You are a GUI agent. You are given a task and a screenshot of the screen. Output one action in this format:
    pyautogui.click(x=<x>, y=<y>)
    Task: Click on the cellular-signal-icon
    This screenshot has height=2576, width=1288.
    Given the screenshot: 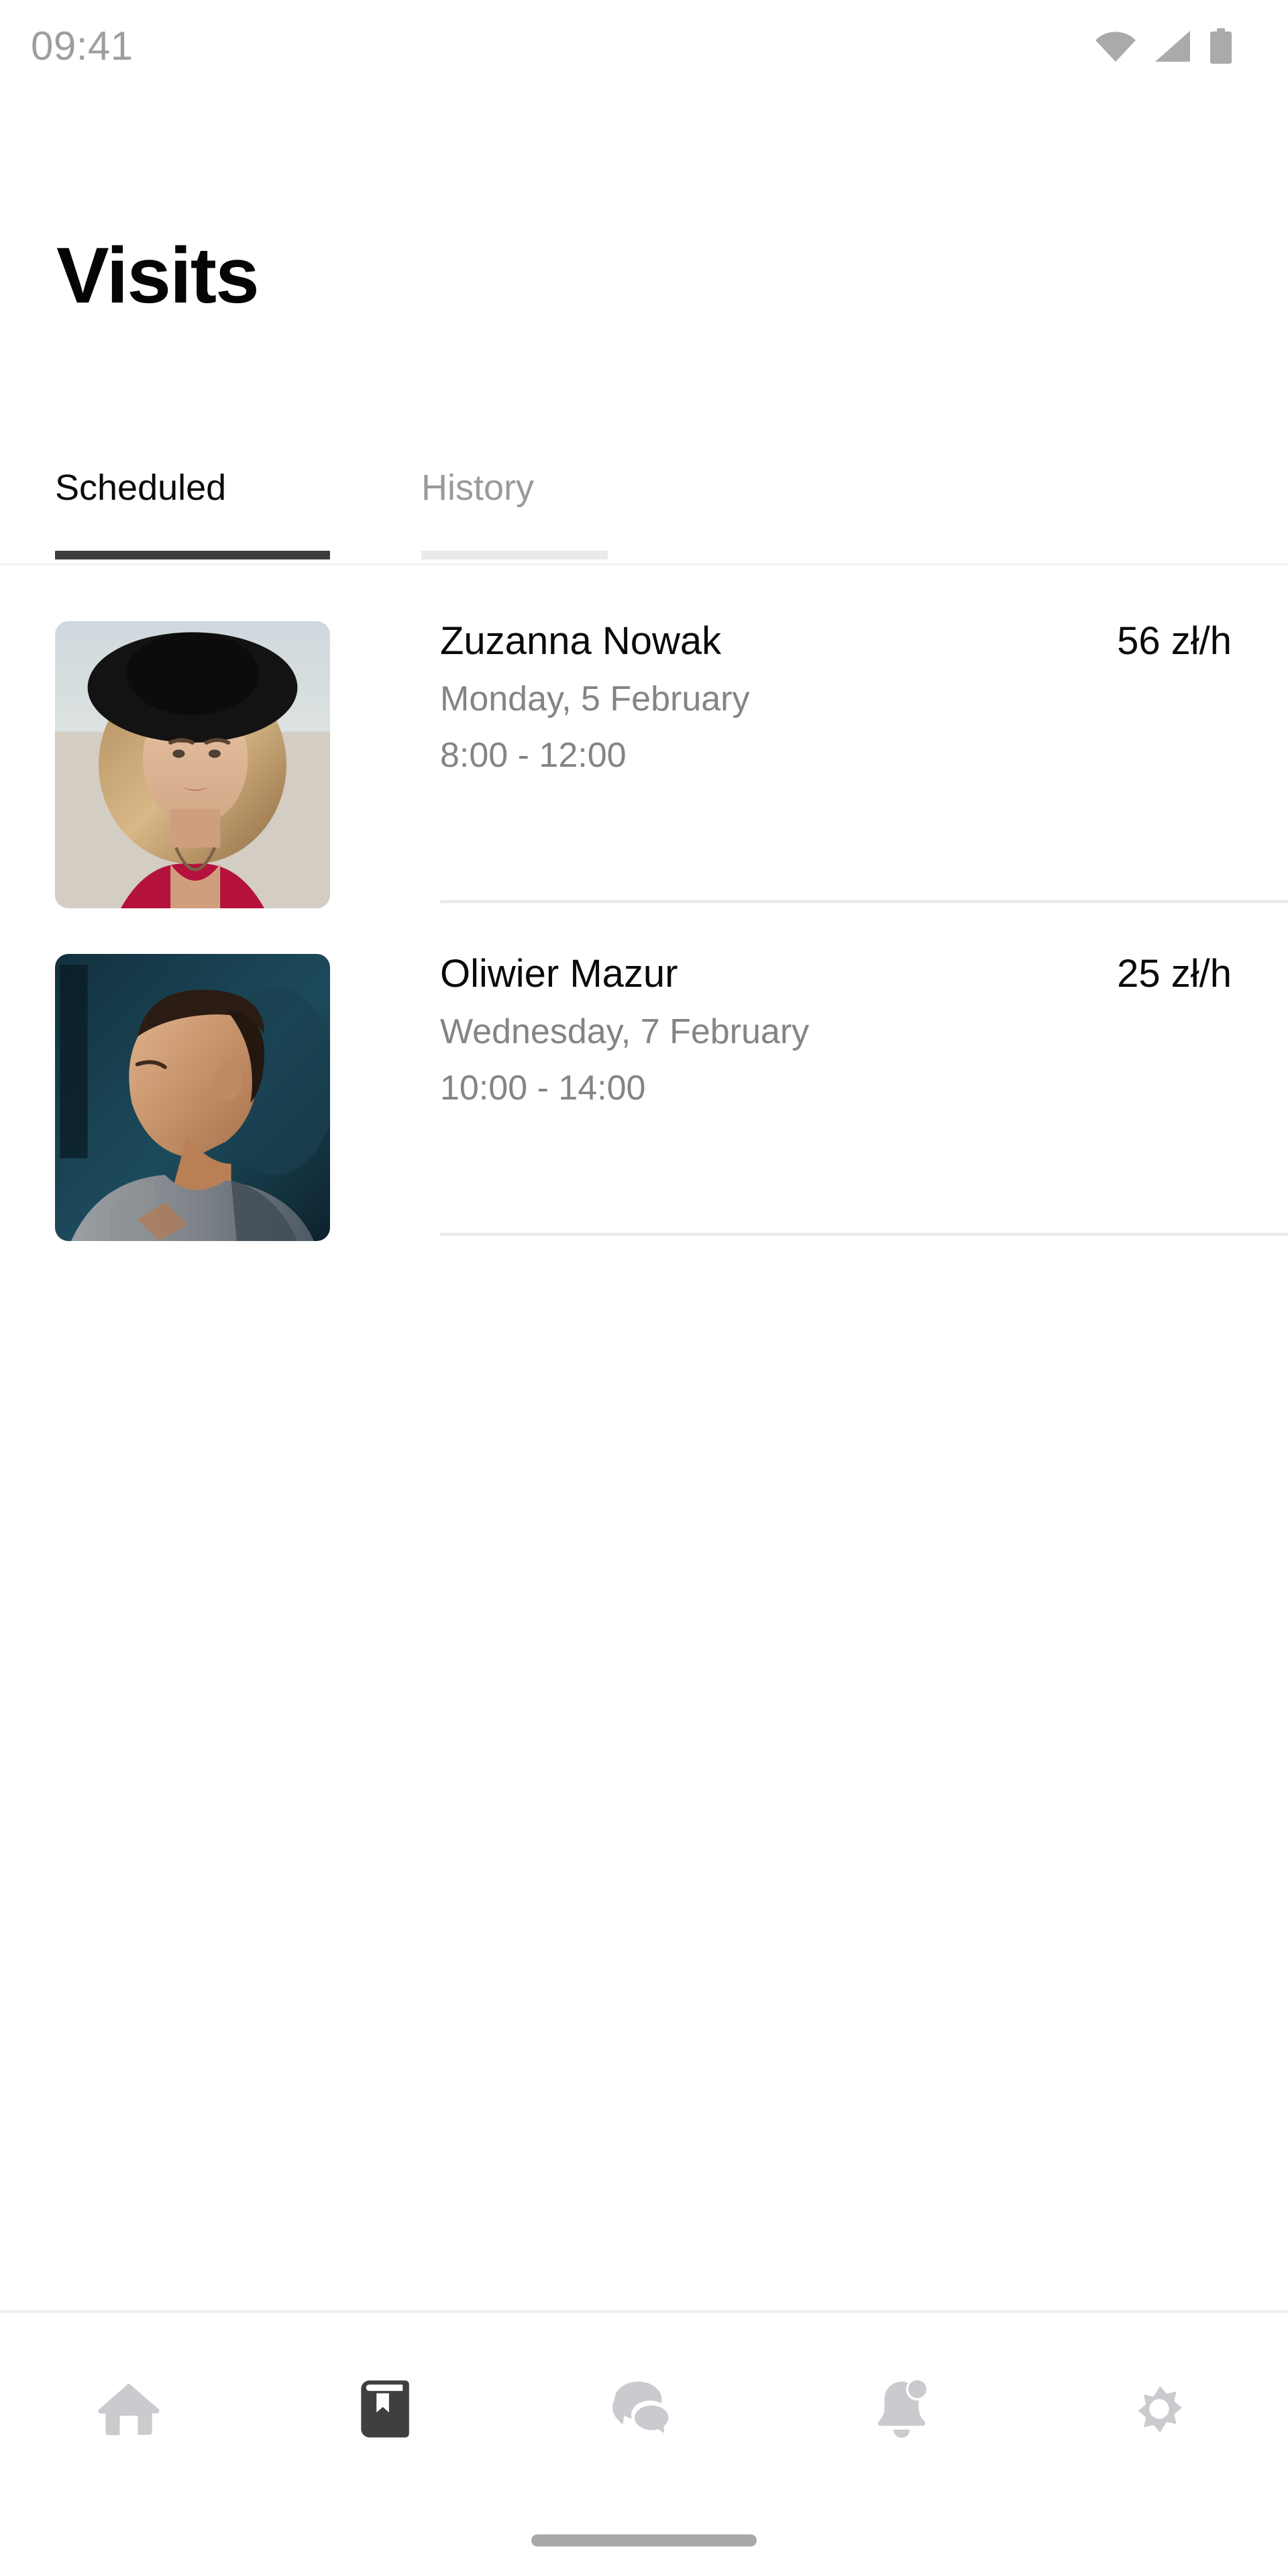 What is the action you would take?
    pyautogui.click(x=1172, y=46)
    